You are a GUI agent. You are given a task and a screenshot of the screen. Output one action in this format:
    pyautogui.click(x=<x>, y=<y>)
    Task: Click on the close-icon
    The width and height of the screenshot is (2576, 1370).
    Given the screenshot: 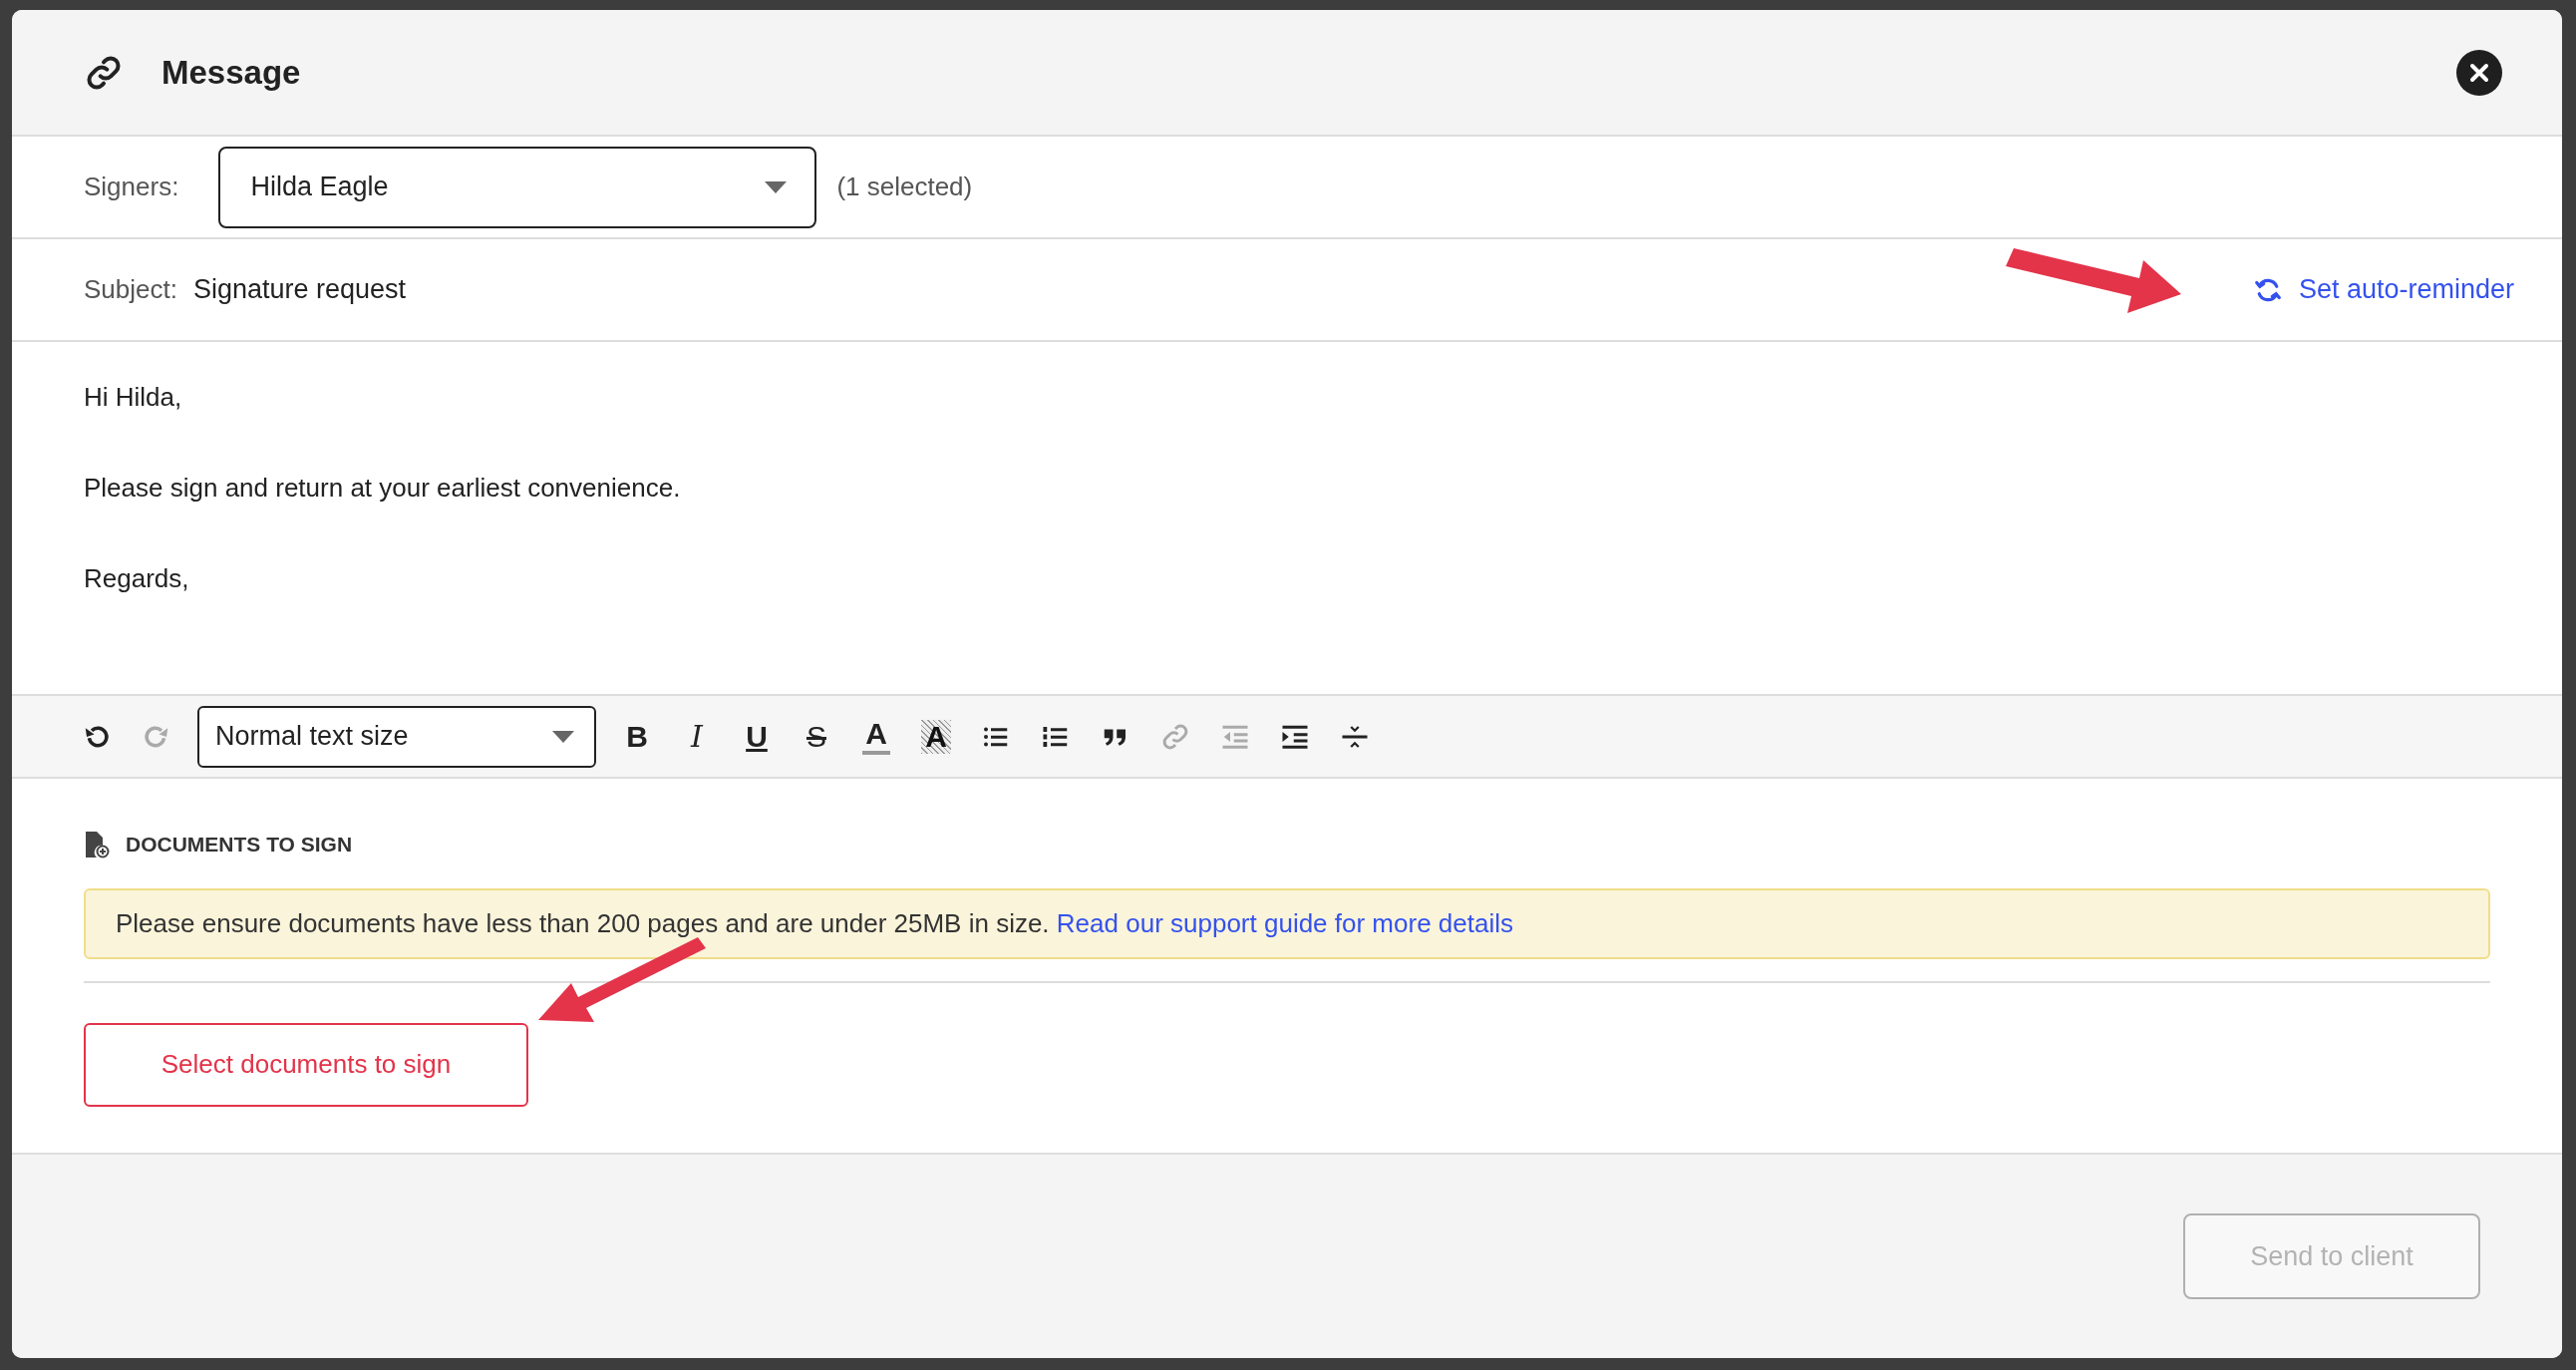 What is the action you would take?
    pyautogui.click(x=2479, y=72)
    